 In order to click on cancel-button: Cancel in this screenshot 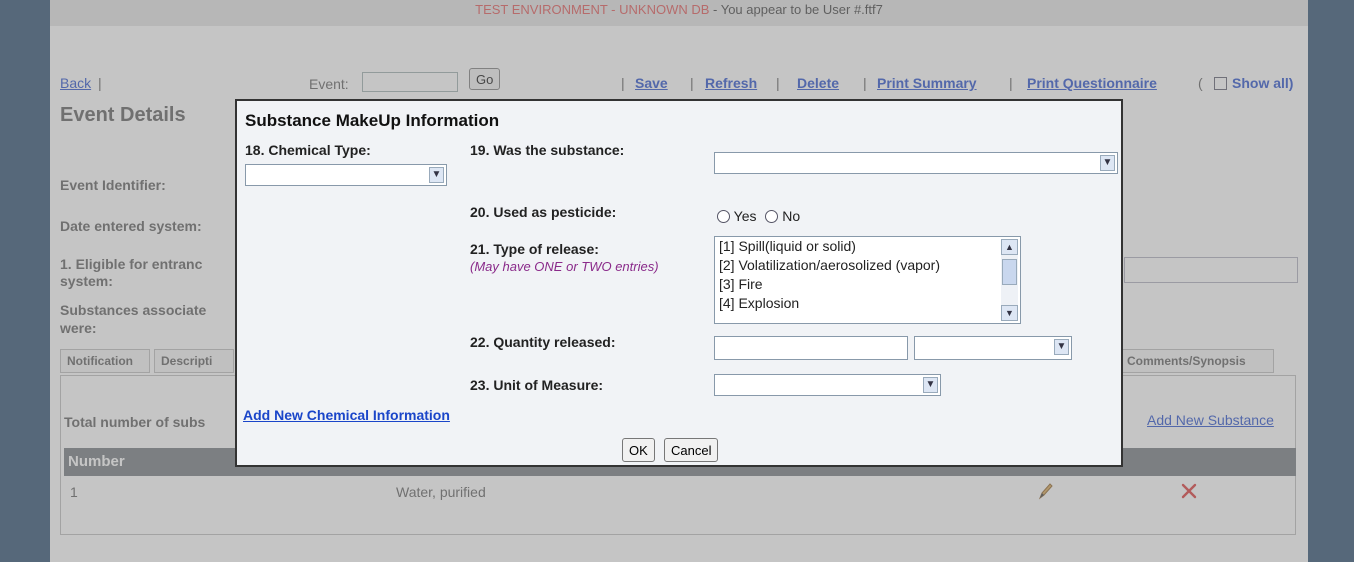, I will do `click(691, 450)`.